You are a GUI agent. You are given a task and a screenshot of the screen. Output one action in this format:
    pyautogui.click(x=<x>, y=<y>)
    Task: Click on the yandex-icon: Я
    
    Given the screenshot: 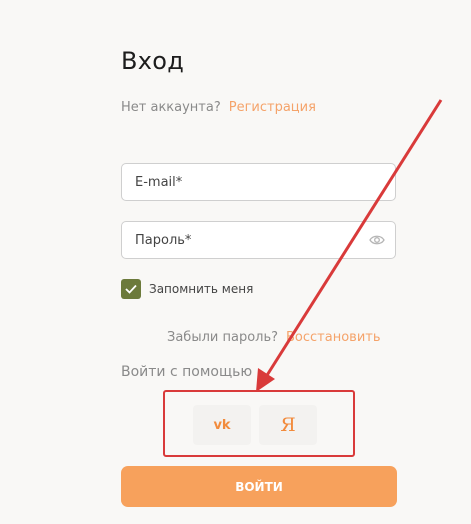 What is the action you would take?
    pyautogui.click(x=288, y=425)
    